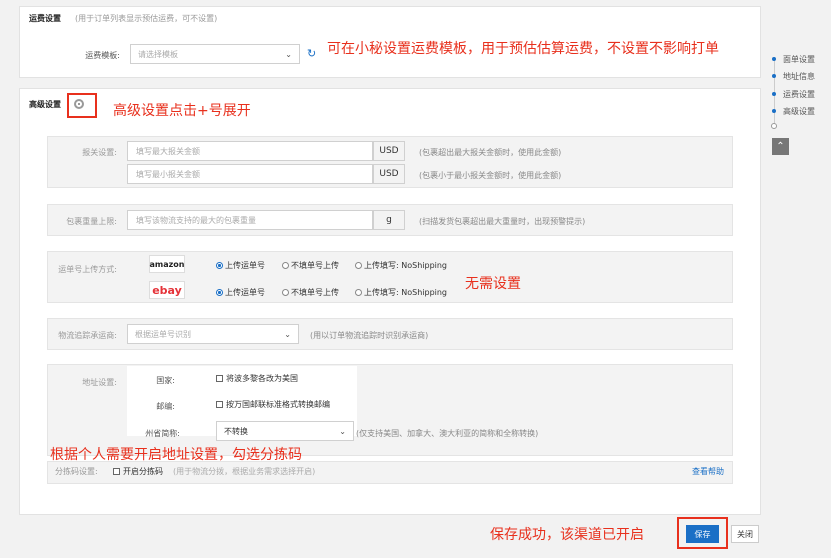 This screenshot has width=831, height=558. I want to click on shipping-template-placeholder: 请选择模板, so click(158, 54).